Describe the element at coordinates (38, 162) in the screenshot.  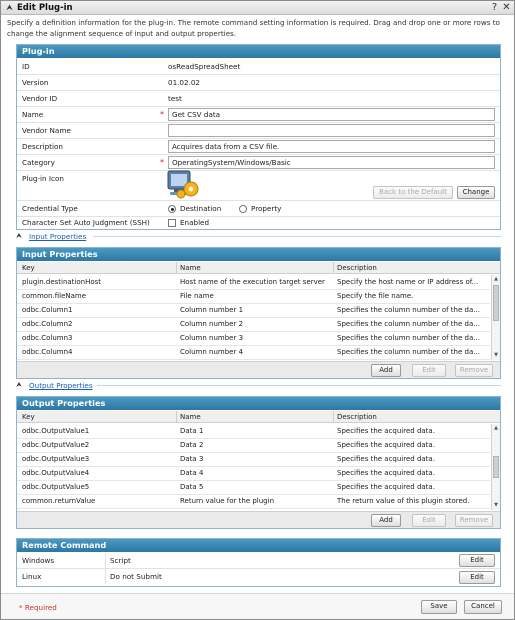
I see `field-label: Category` at that location.